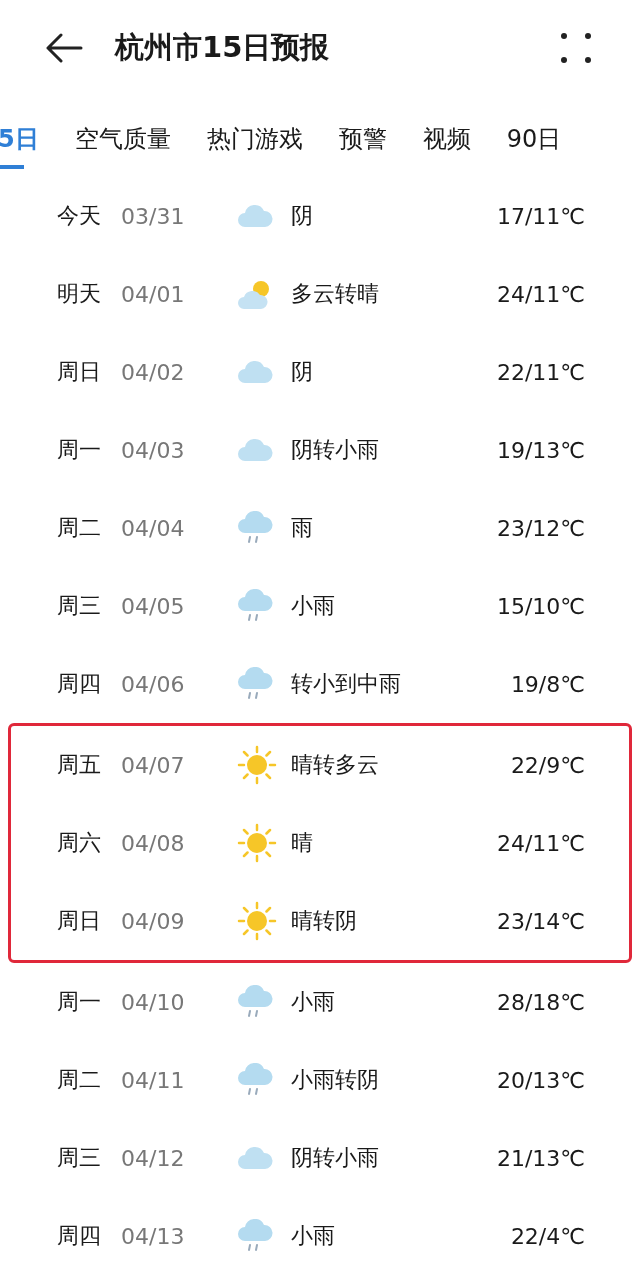 The width and height of the screenshot is (640, 1267). I want to click on date-label: 04/02, so click(153, 372).